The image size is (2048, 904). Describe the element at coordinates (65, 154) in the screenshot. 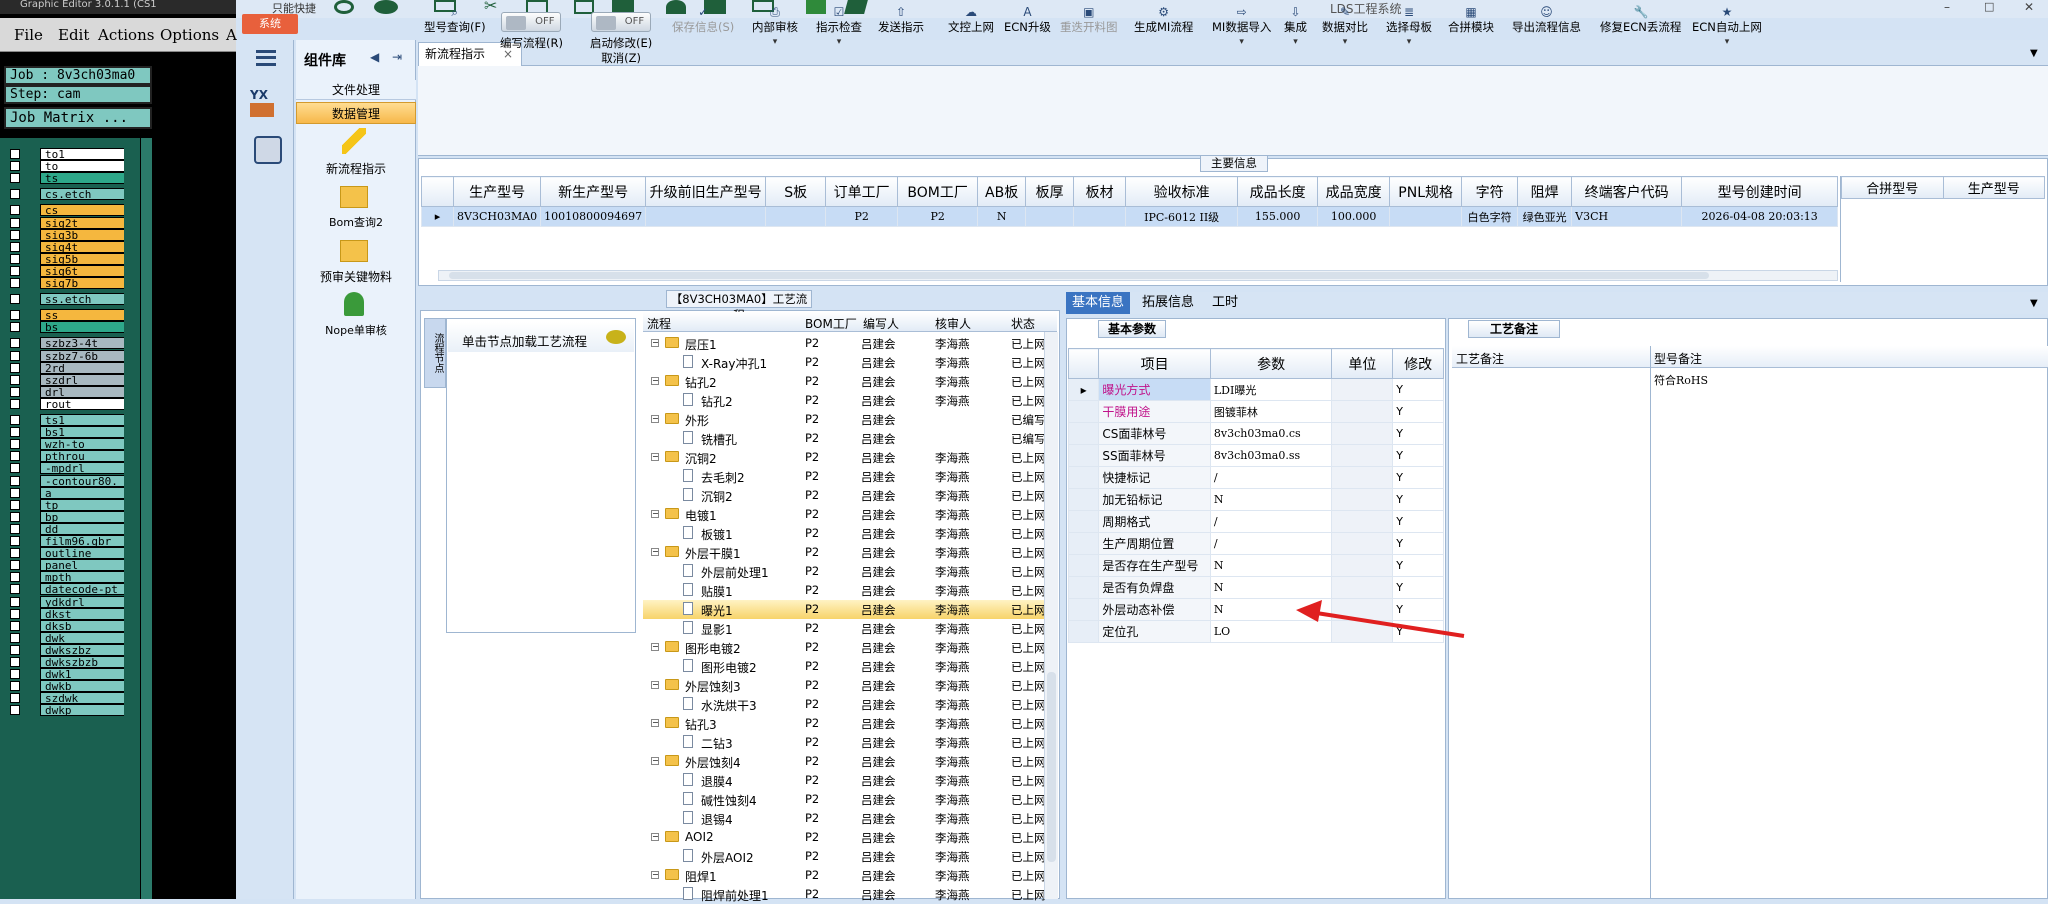

I see `layer-row: to1` at that location.